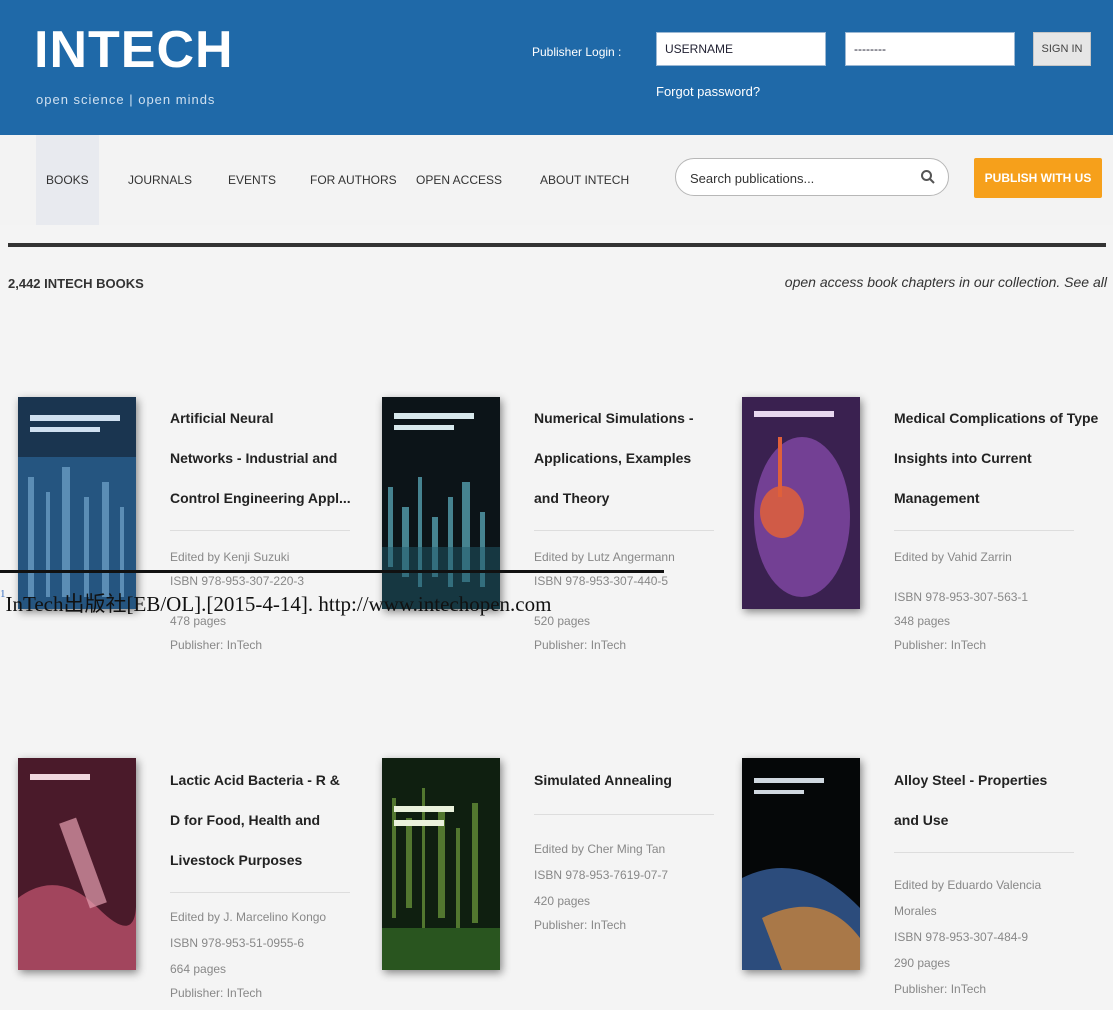  Describe the element at coordinates (922, 621) in the screenshot. I see `book-meta: 348 pages` at that location.